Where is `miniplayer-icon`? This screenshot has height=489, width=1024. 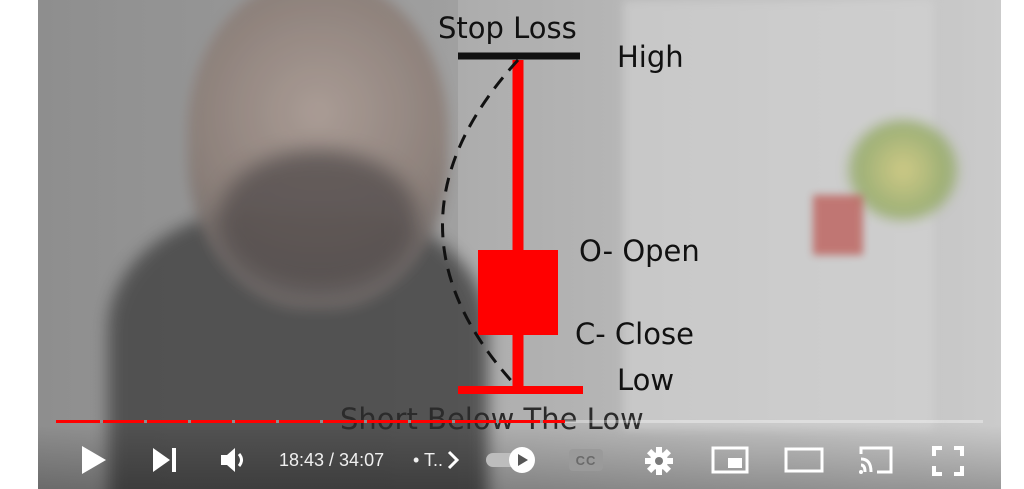
miniplayer-icon is located at coordinates (730, 460).